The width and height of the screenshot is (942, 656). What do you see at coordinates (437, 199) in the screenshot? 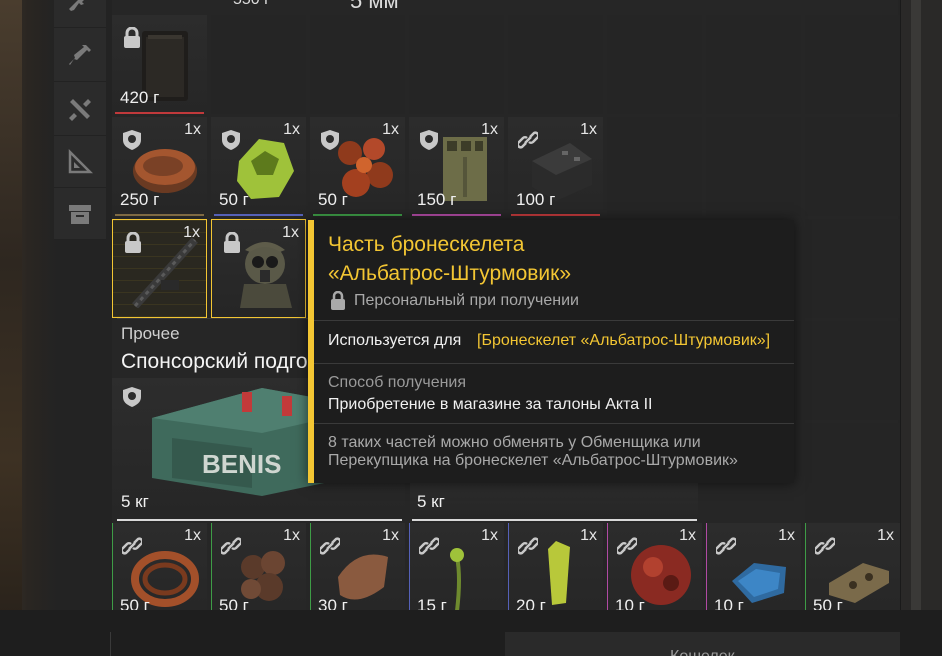
I see `item-weight: 150 г` at bounding box center [437, 199].